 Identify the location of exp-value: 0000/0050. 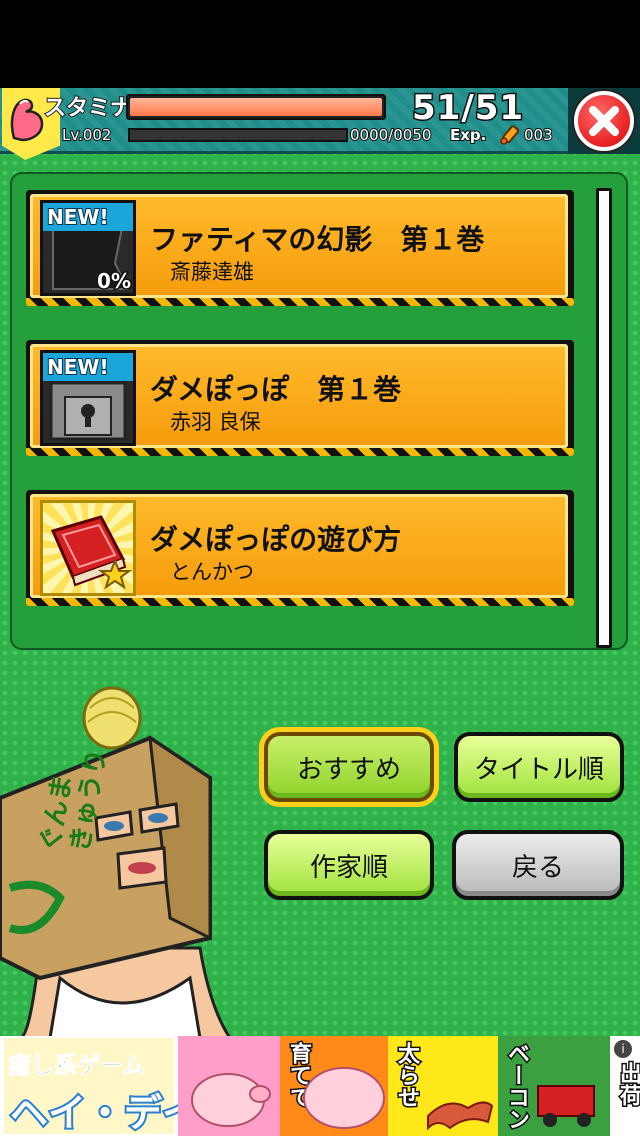
(390, 135).